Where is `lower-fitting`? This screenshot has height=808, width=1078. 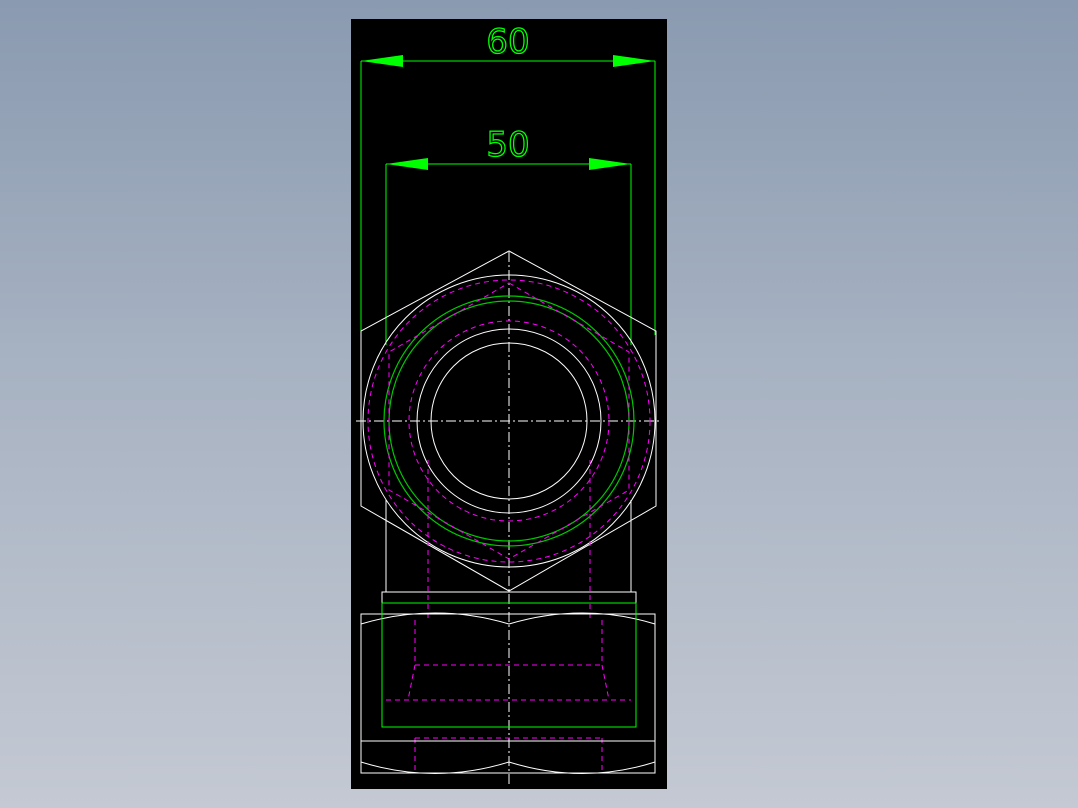 lower-fitting is located at coordinates (508, 682).